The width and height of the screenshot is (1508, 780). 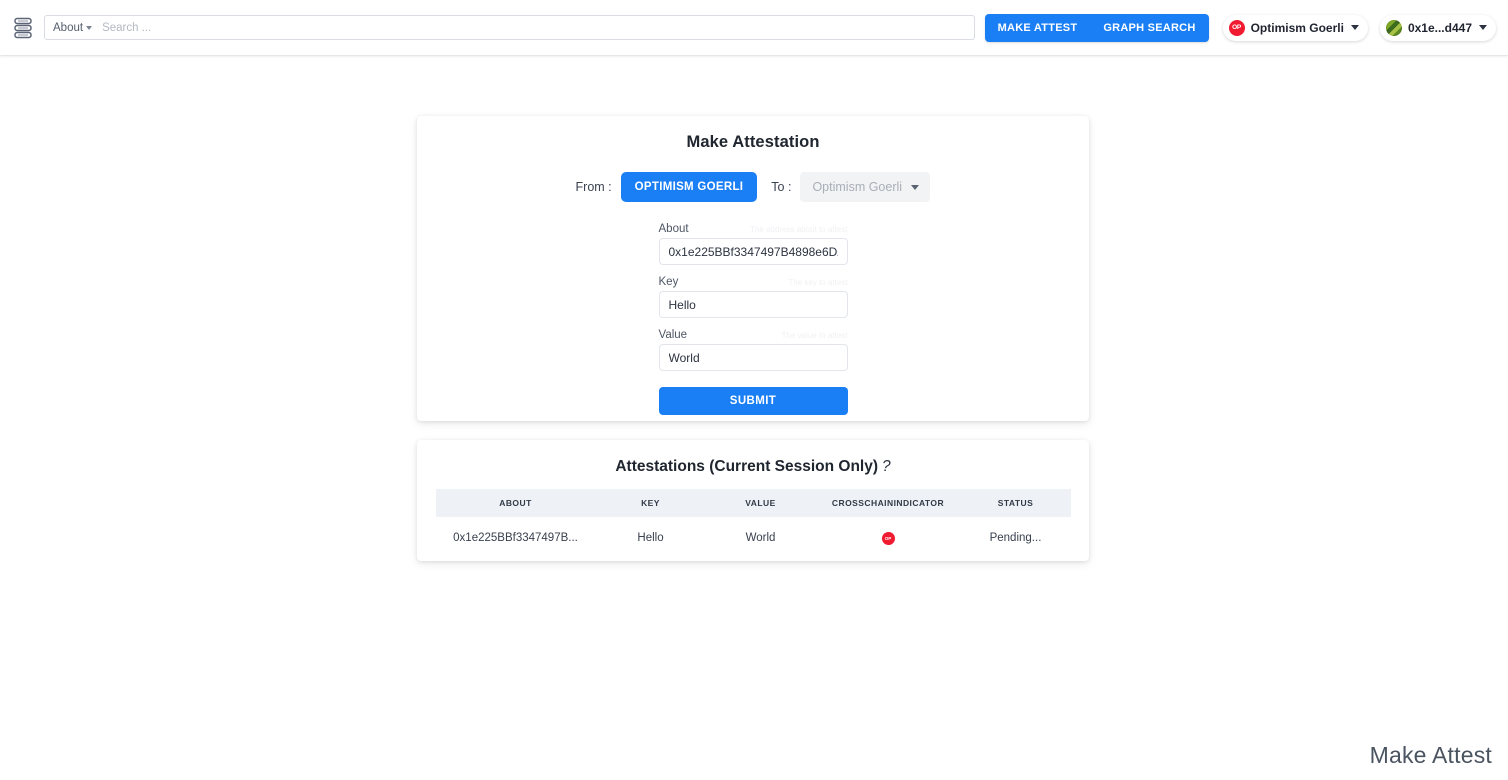 I want to click on column-header-status: STATUS, so click(x=1015, y=503).